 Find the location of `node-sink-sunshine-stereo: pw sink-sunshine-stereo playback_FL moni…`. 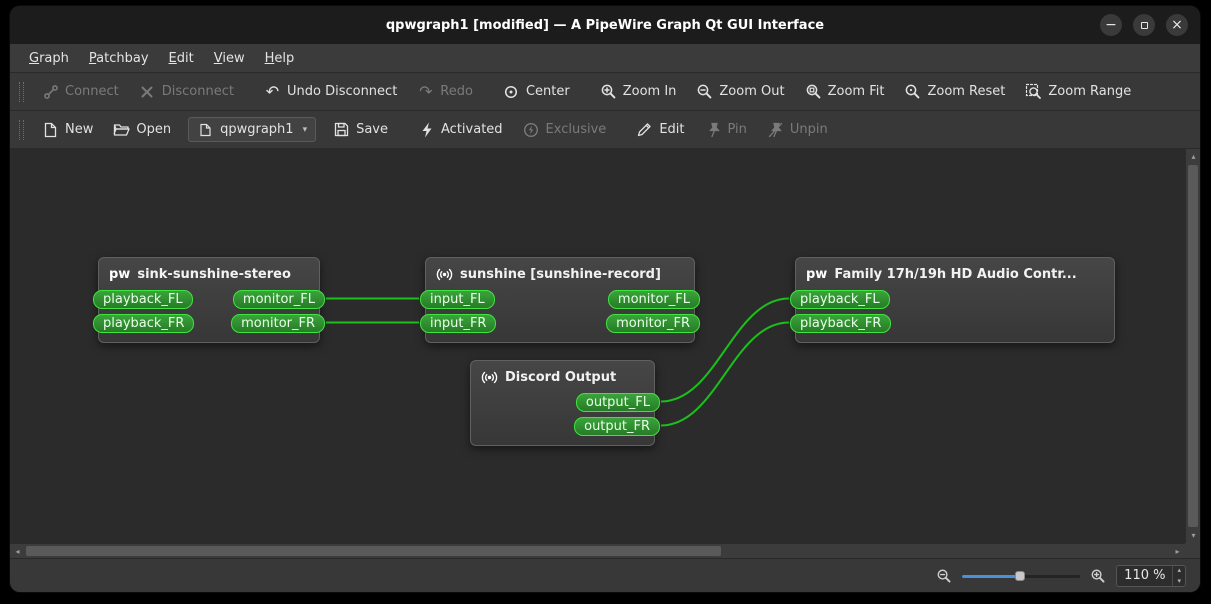

node-sink-sunshine-stereo: pw sink-sunshine-stereo playback_FL moni… is located at coordinates (209, 300).